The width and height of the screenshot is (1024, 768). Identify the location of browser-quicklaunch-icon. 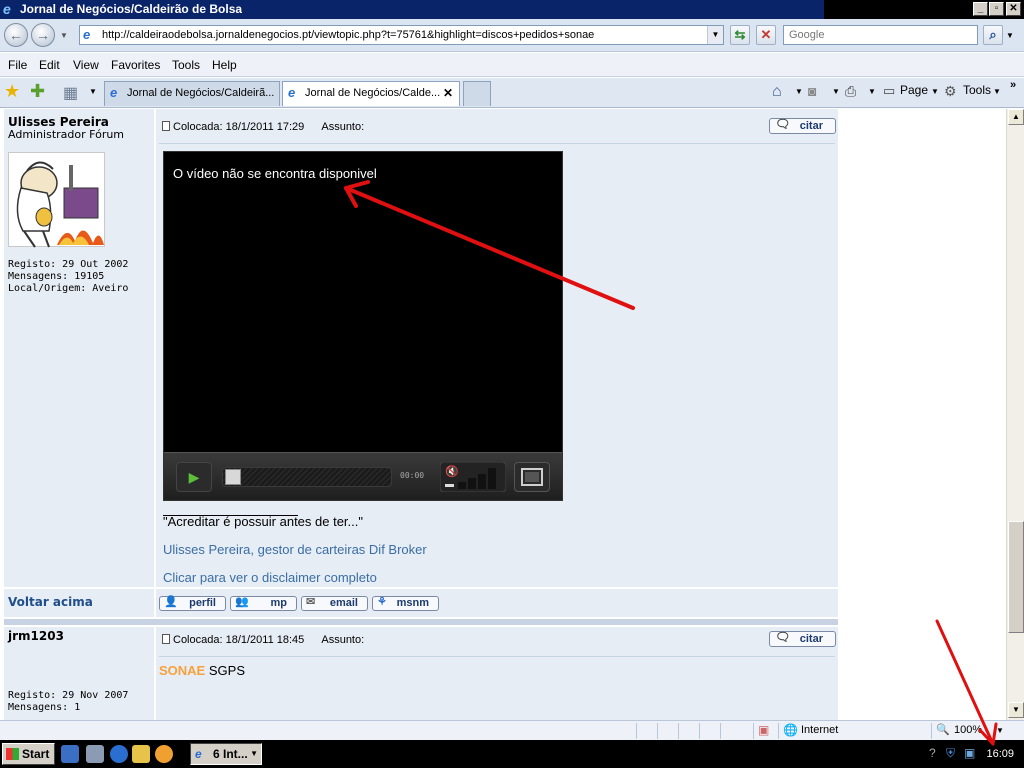
(119, 754).